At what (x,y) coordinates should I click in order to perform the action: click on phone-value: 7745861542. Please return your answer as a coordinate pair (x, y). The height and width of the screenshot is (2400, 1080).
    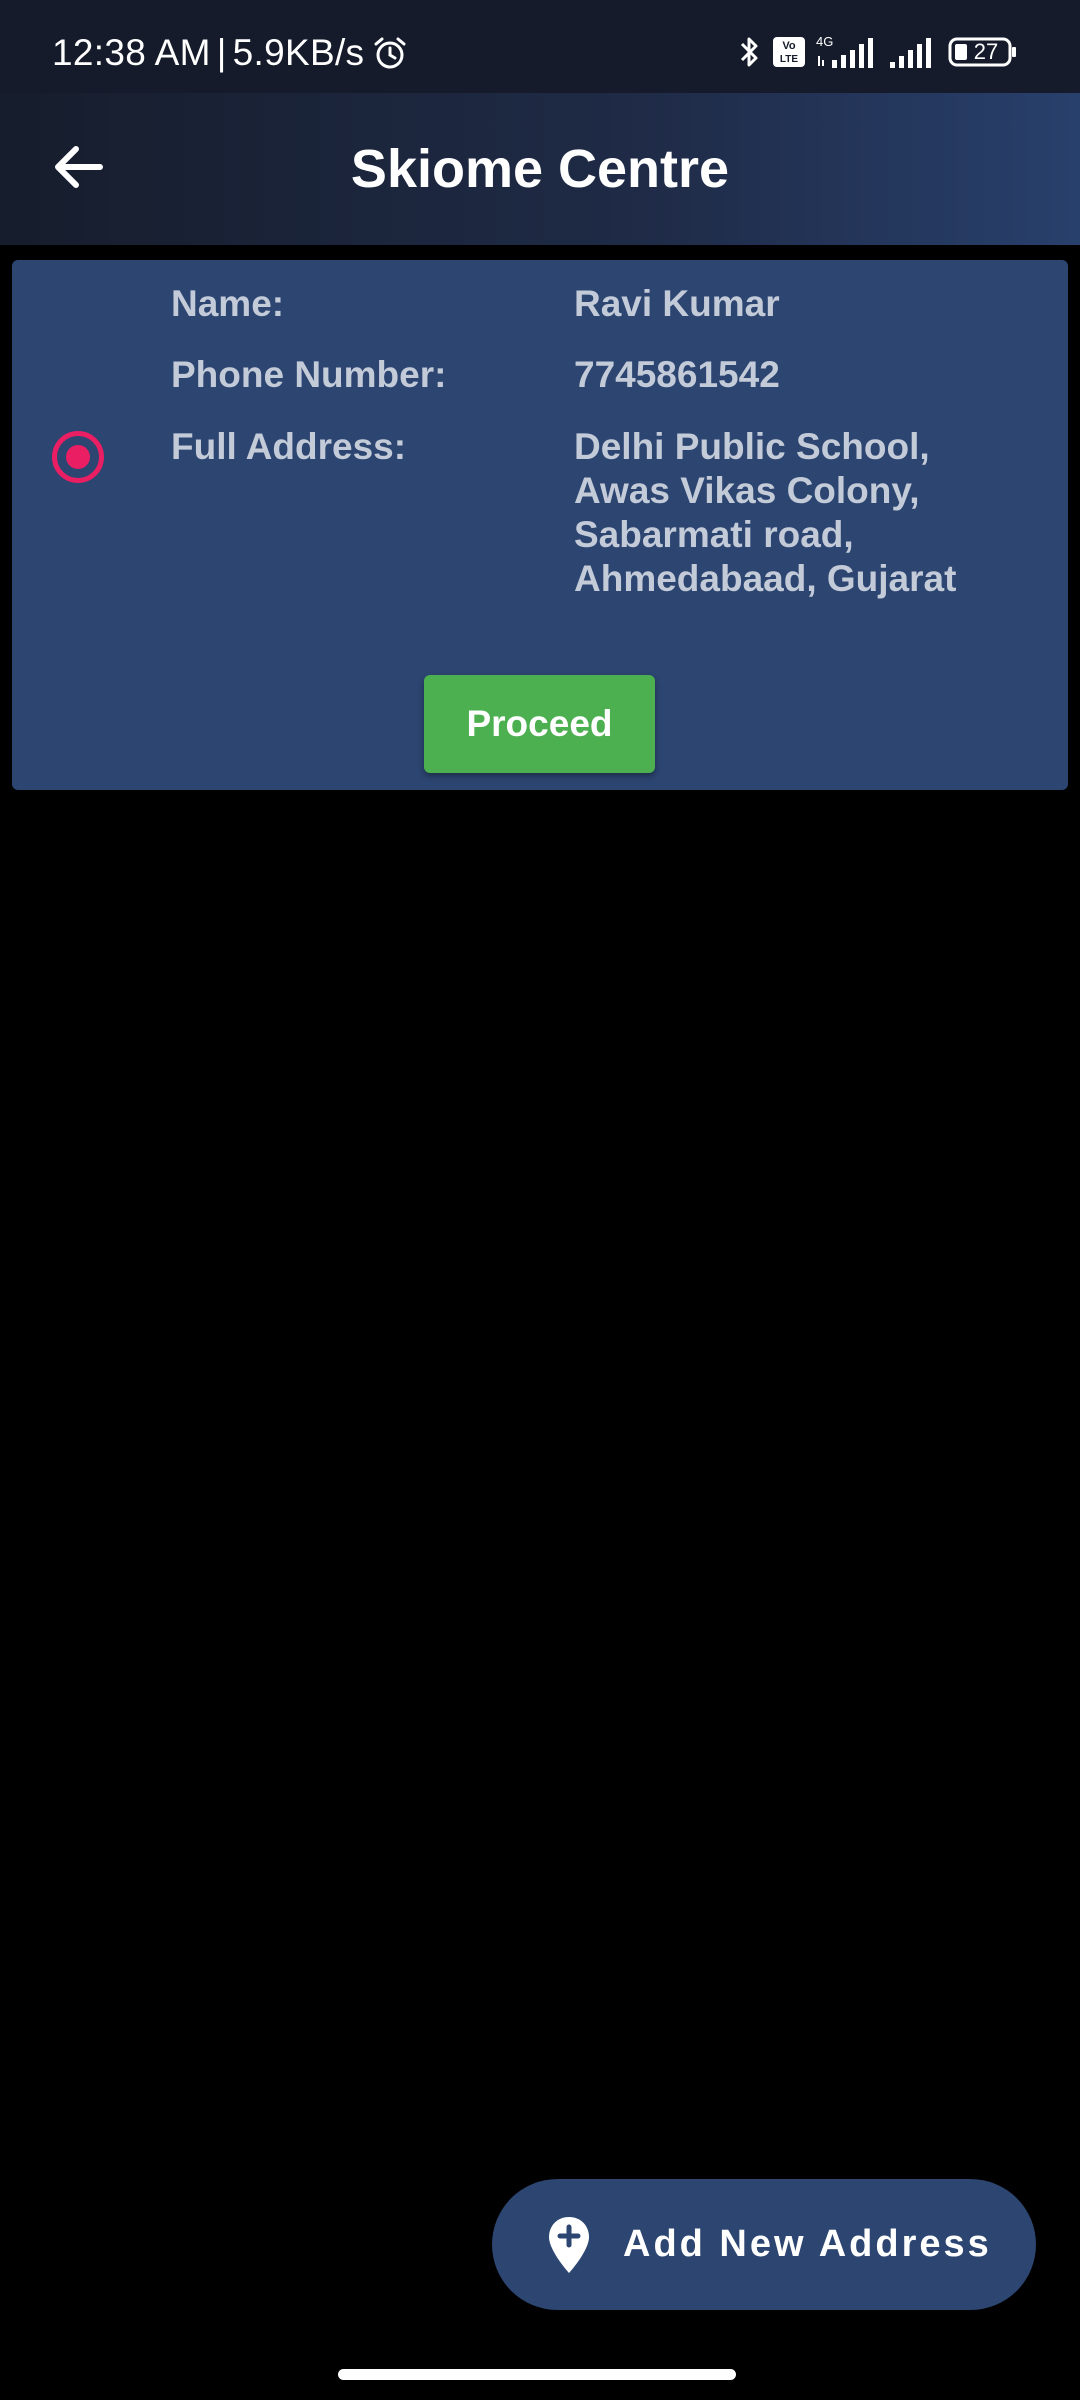
    Looking at the image, I should click on (677, 374).